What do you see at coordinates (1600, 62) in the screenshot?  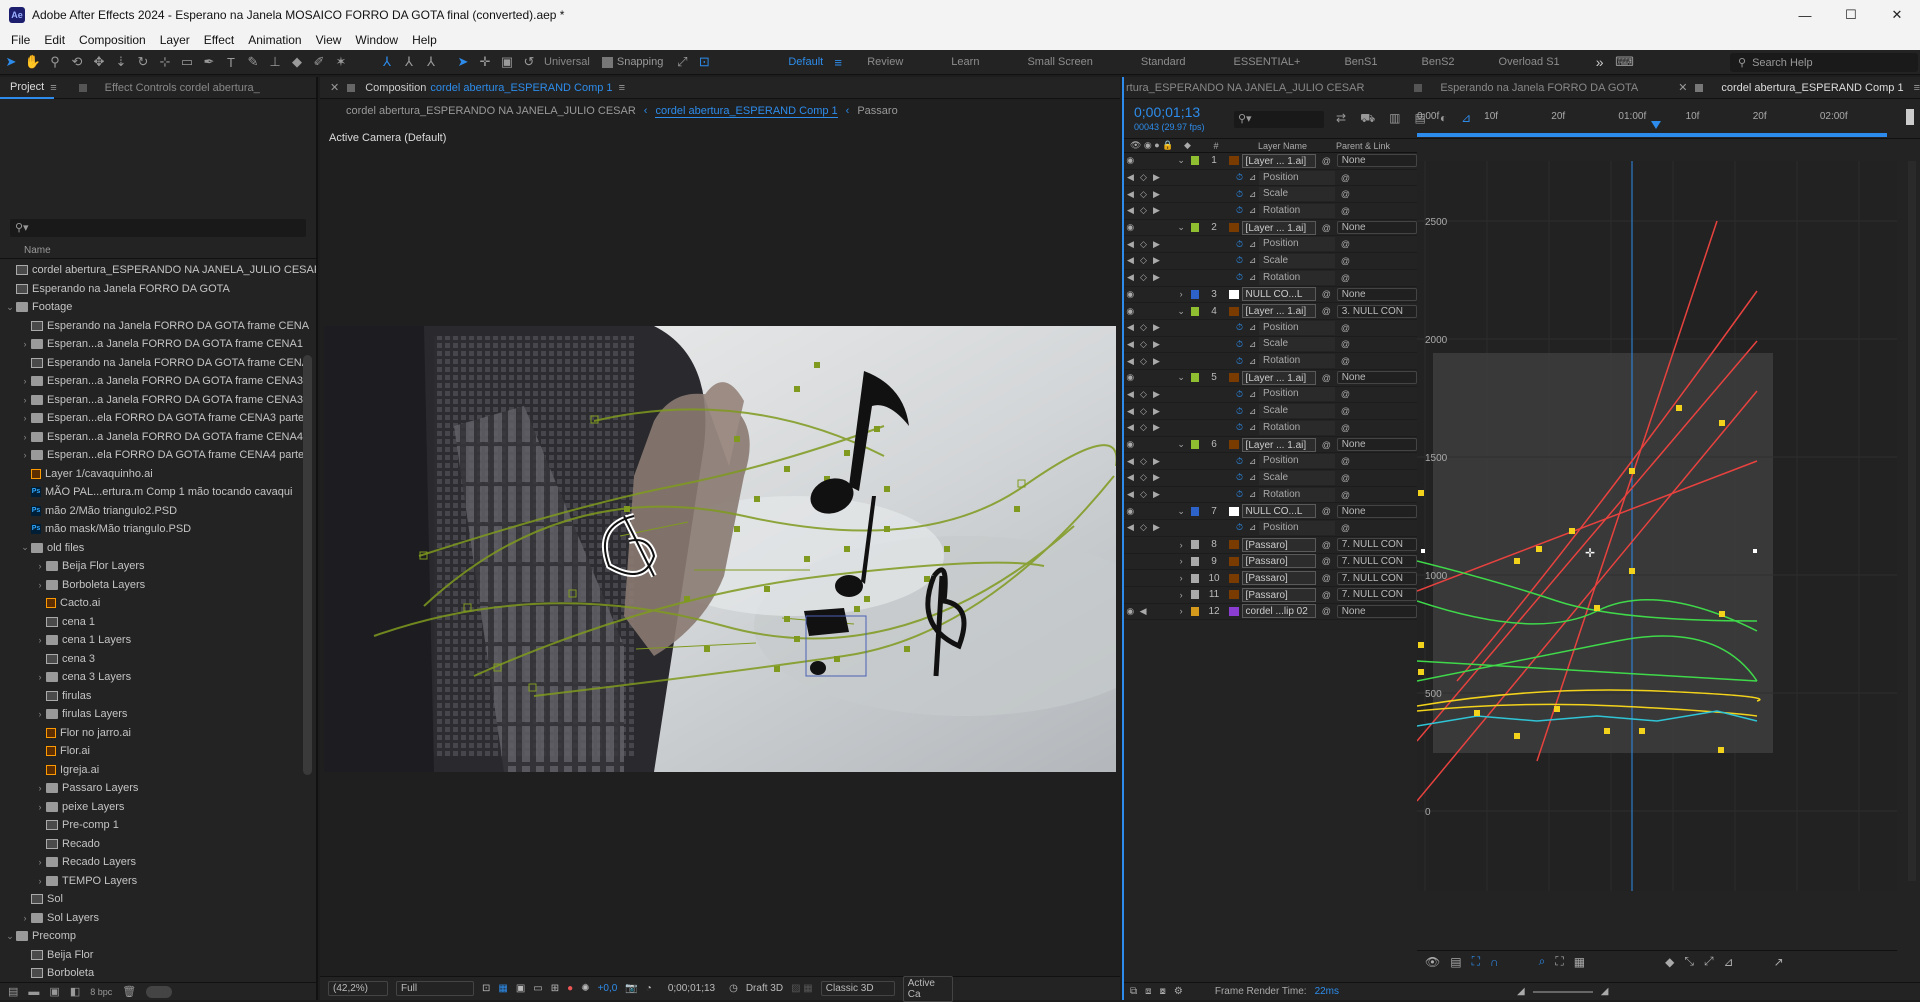 I see `workspace-more-button: »` at bounding box center [1600, 62].